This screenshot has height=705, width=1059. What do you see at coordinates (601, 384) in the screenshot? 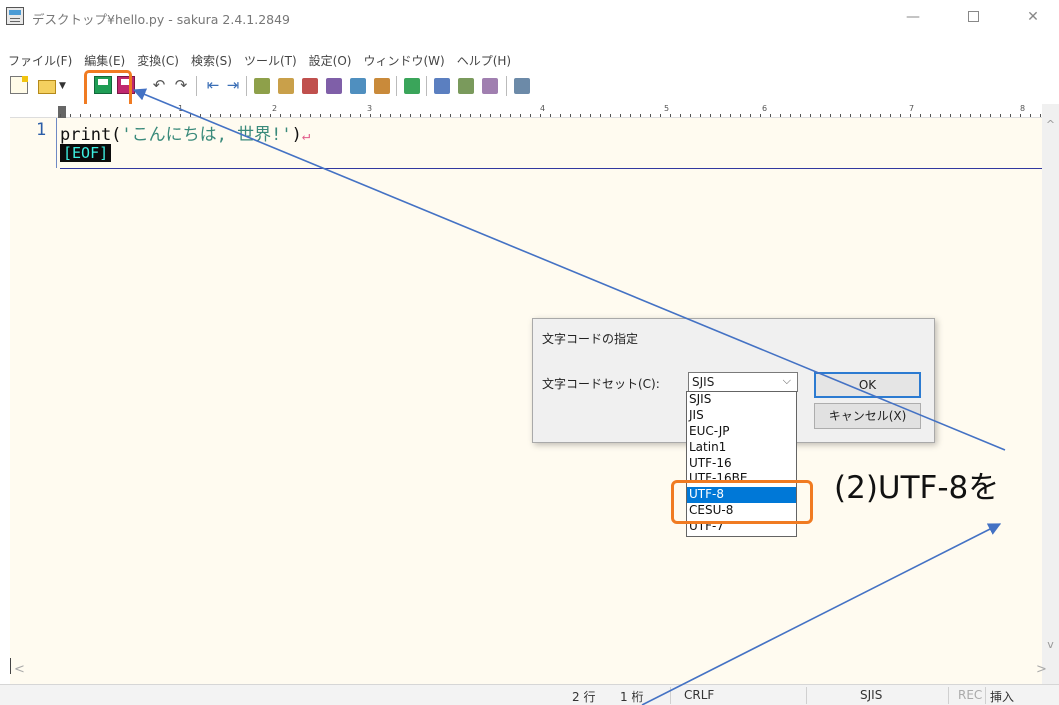
I see `charset-label: 文字コードセット(C):` at bounding box center [601, 384].